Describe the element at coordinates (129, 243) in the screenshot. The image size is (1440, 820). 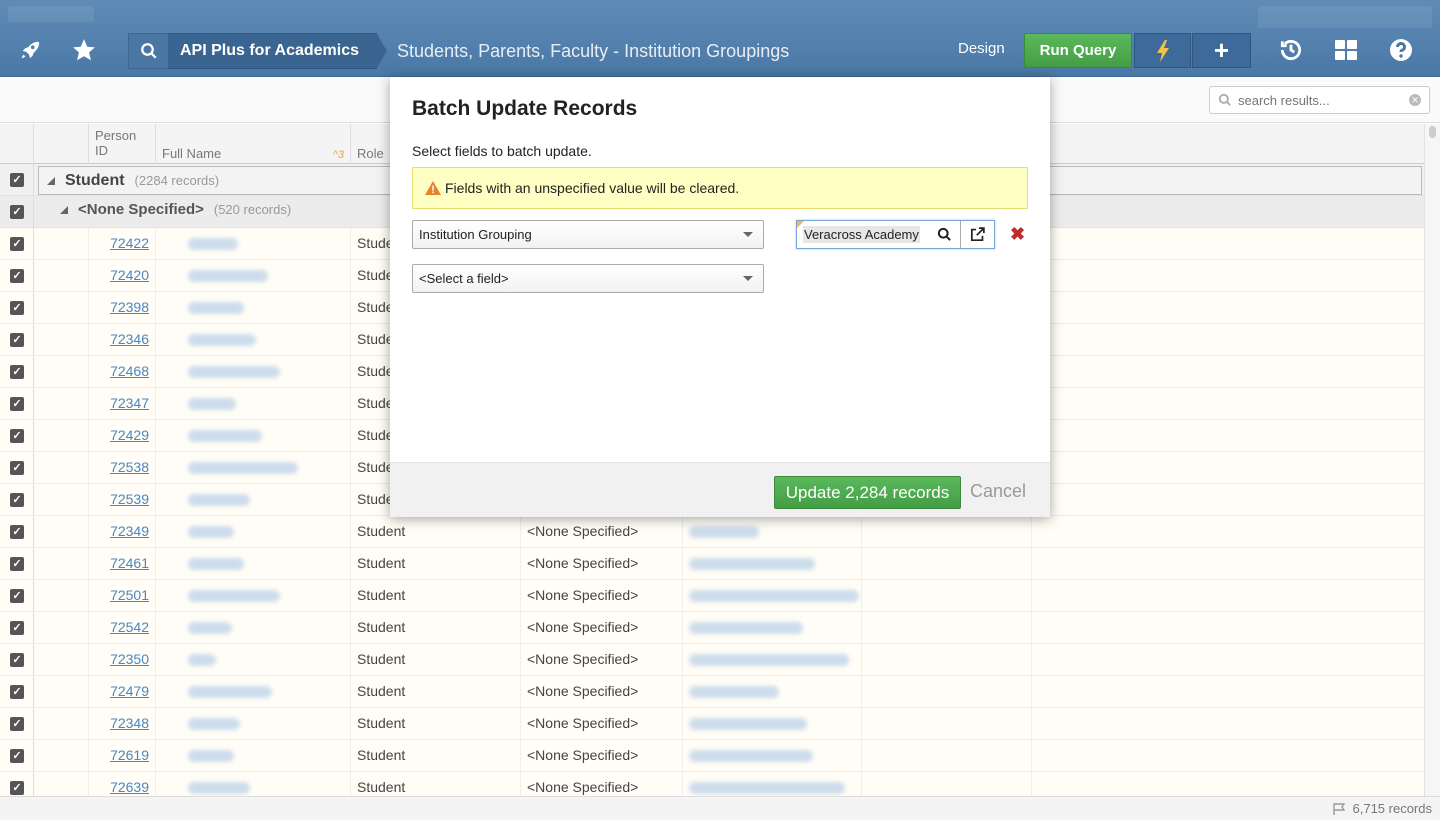
I see `person-id-link: 72422` at that location.